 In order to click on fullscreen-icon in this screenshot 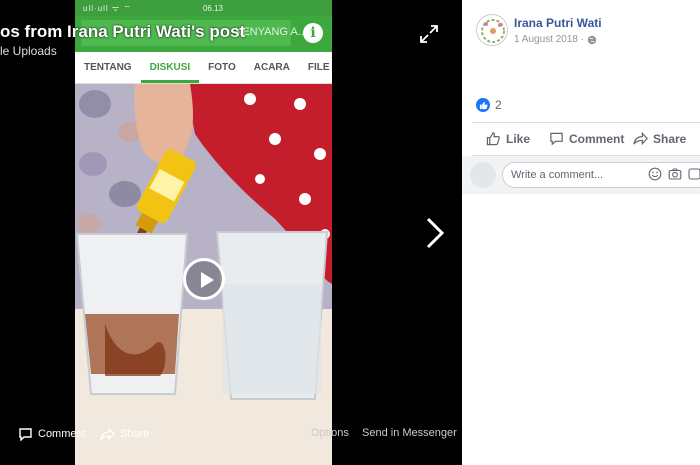, I will do `click(429, 34)`.